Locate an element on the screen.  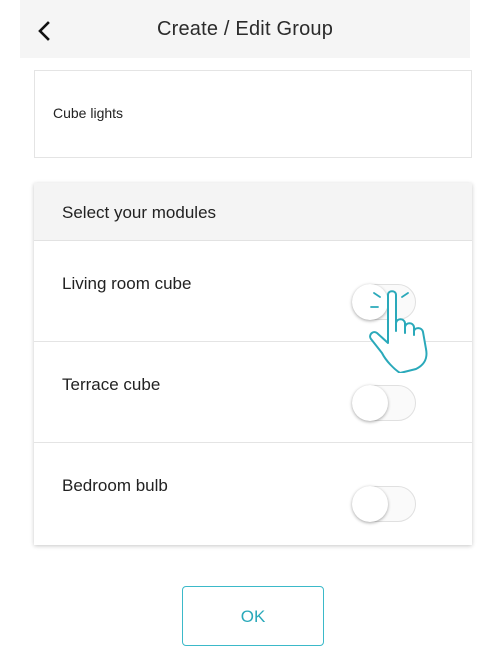
ok-button: OK is located at coordinates (253, 616).